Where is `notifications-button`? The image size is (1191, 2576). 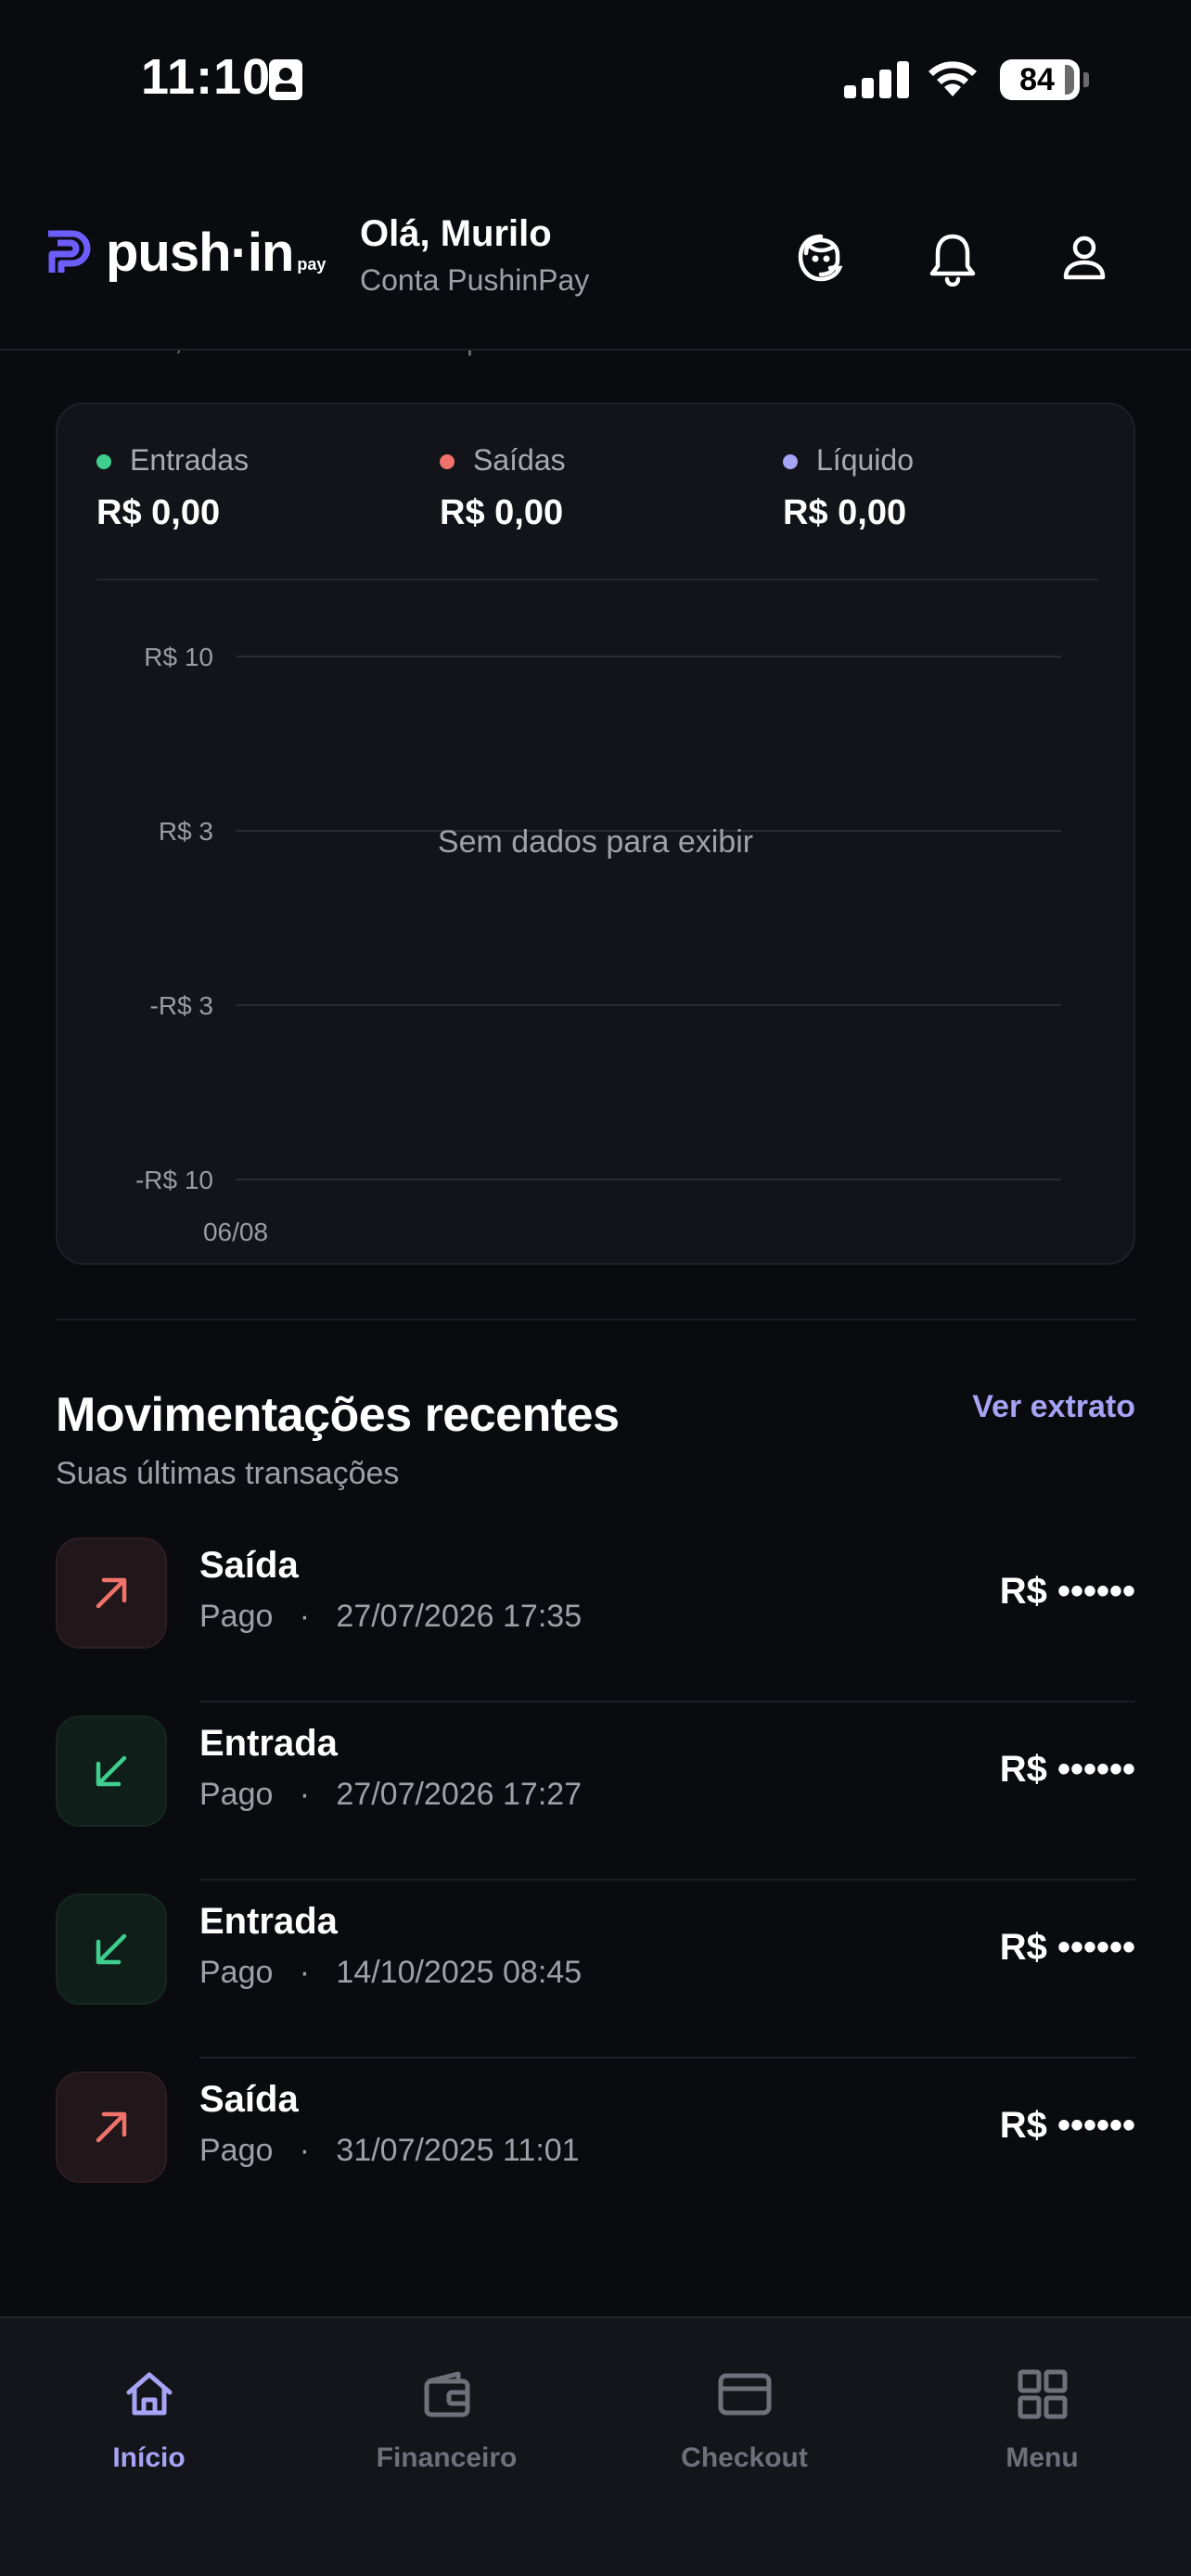
notifications-button is located at coordinates (952, 258).